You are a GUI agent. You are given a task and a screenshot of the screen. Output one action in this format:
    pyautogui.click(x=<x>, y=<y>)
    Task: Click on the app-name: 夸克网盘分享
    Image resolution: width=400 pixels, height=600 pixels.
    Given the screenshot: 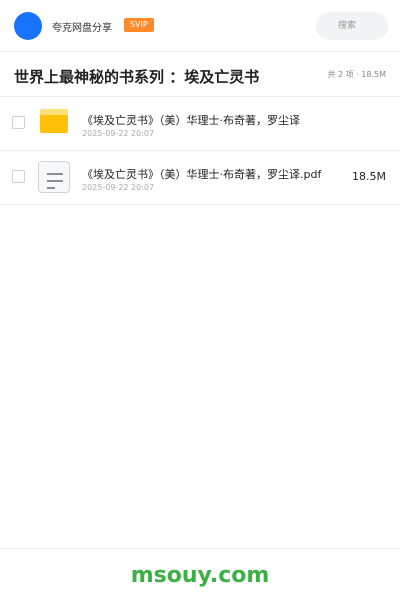 What is the action you would take?
    pyautogui.click(x=82, y=28)
    